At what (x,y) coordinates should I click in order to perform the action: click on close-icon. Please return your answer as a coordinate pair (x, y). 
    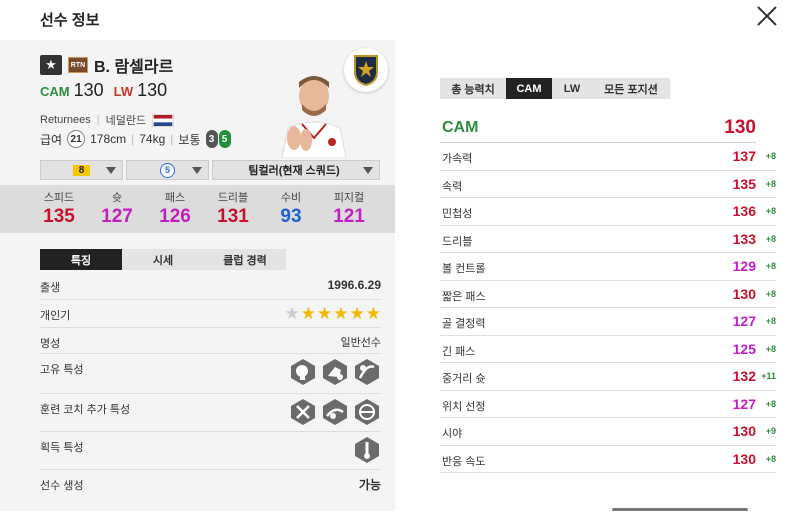
    Looking at the image, I should click on (767, 16).